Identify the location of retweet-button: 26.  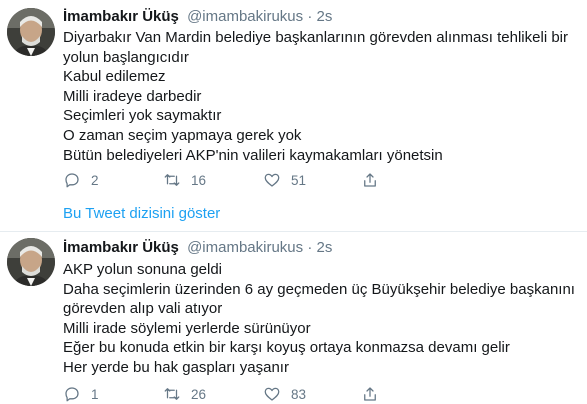
(184, 394).